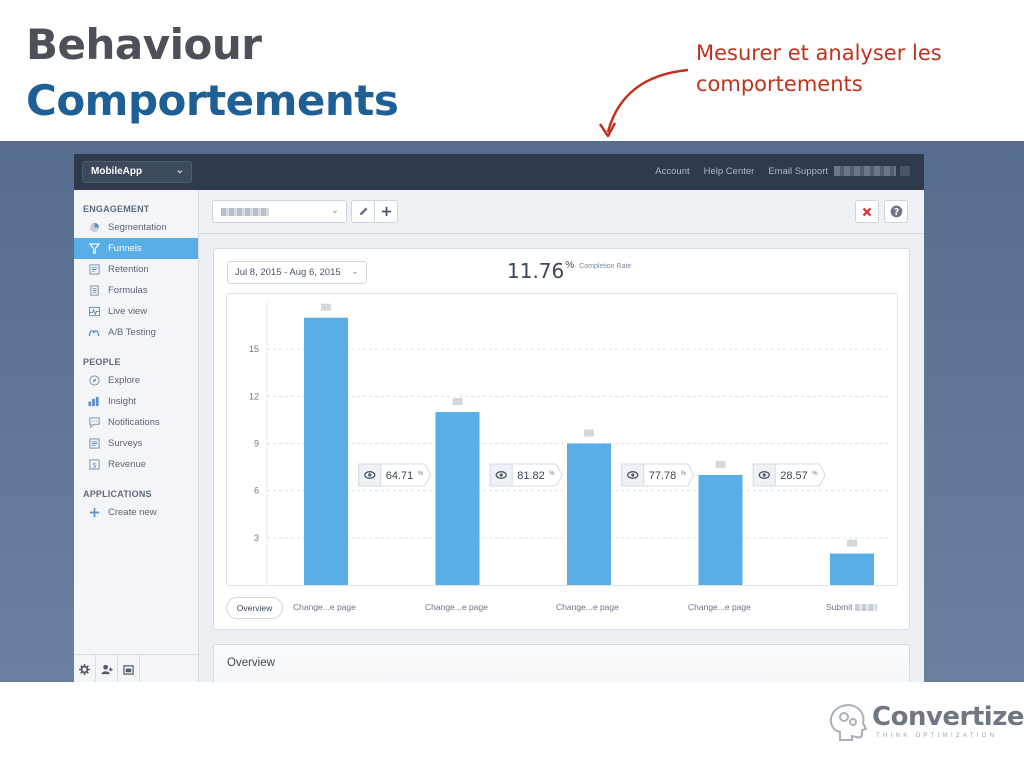 Image resolution: width=1024 pixels, height=768 pixels. I want to click on completion-rate-unit: %, so click(570, 265).